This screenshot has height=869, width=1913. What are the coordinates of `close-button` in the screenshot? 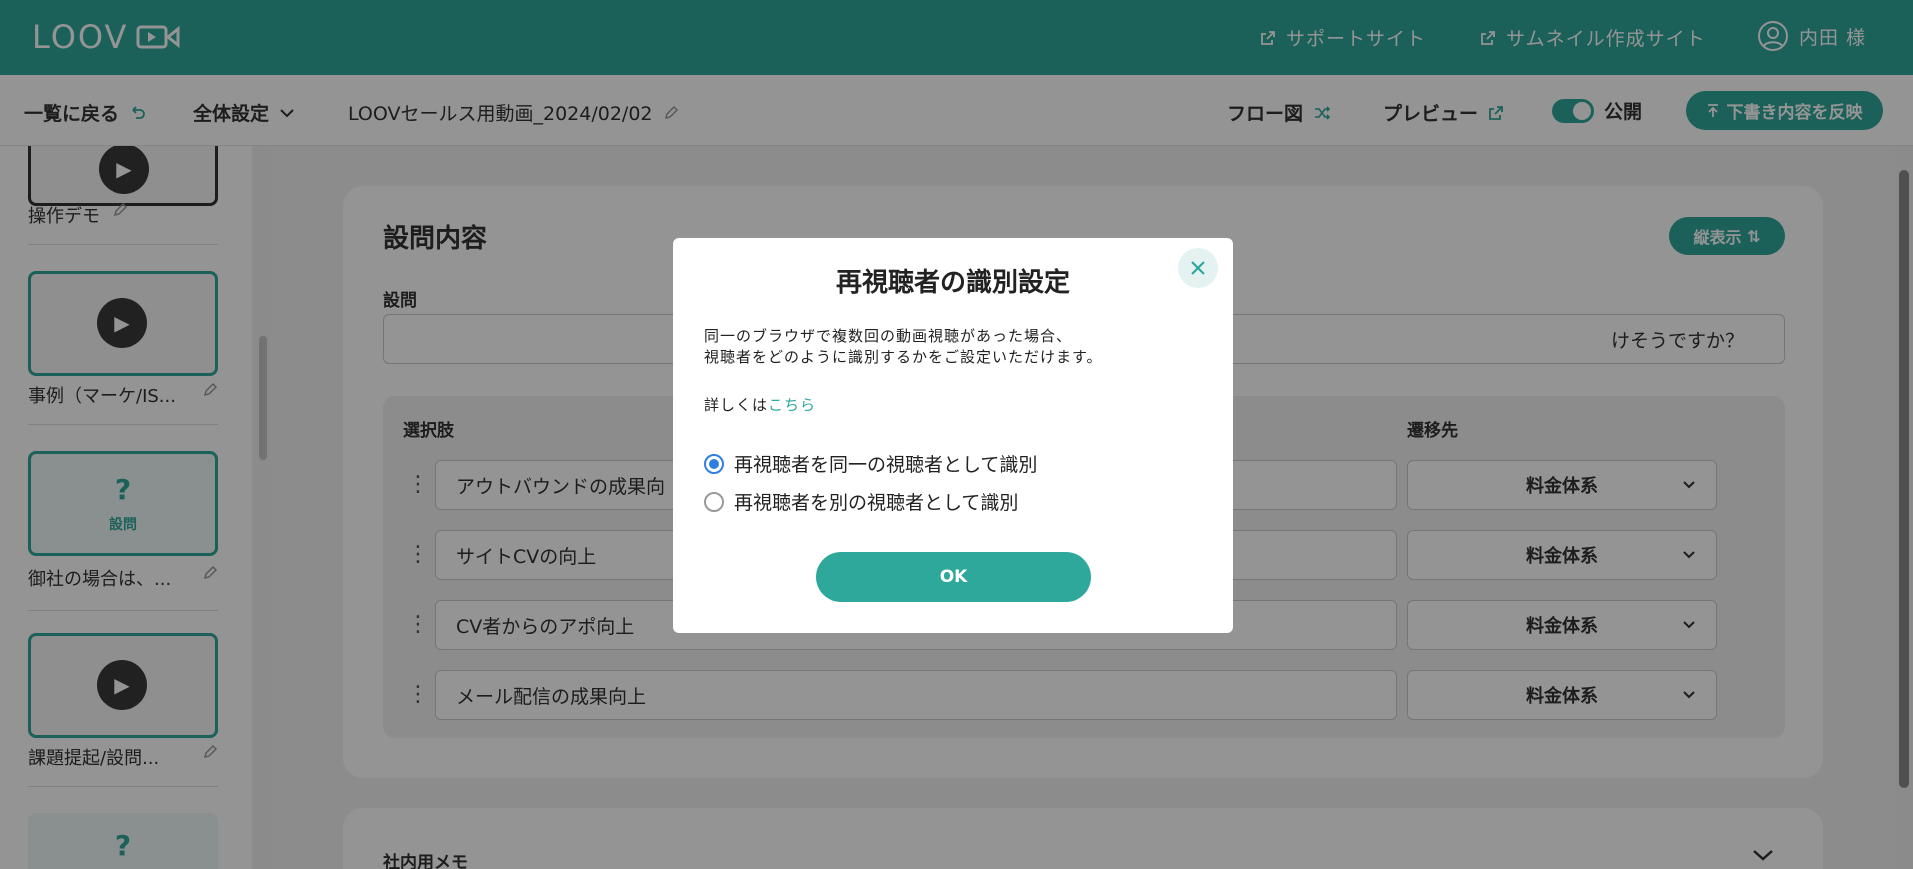 It's located at (1198, 268).